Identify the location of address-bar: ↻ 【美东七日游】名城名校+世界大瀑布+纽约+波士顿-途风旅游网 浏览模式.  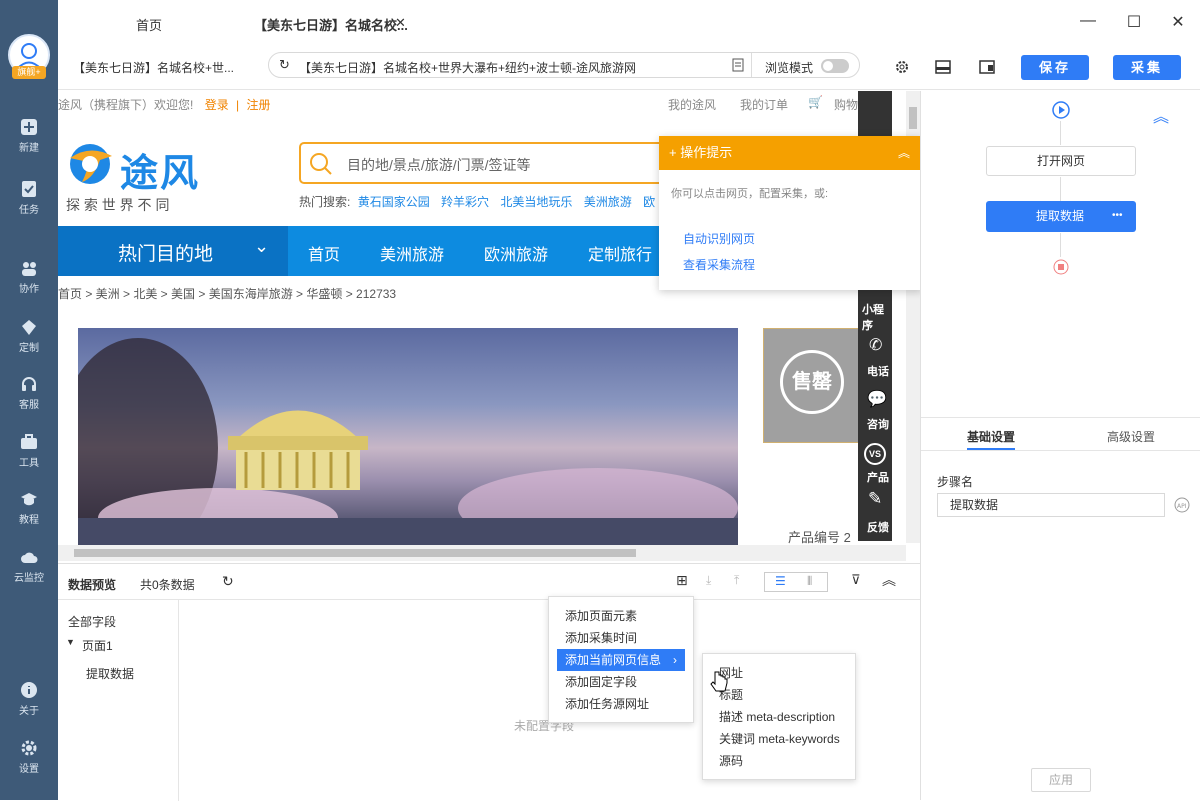
(564, 65).